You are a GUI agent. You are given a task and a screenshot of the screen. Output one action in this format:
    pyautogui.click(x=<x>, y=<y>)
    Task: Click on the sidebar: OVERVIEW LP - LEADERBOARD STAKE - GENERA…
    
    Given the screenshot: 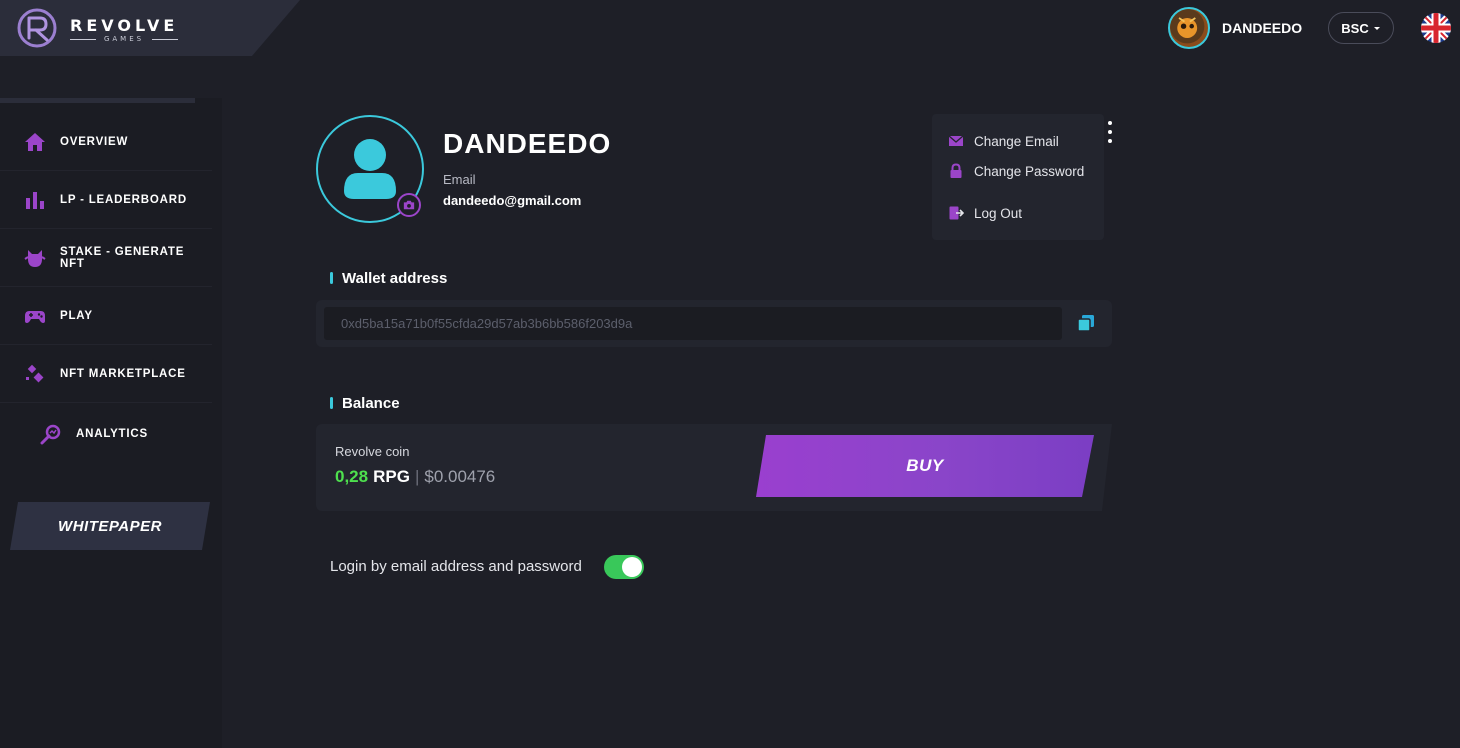 What is the action you would take?
    pyautogui.click(x=111, y=423)
    